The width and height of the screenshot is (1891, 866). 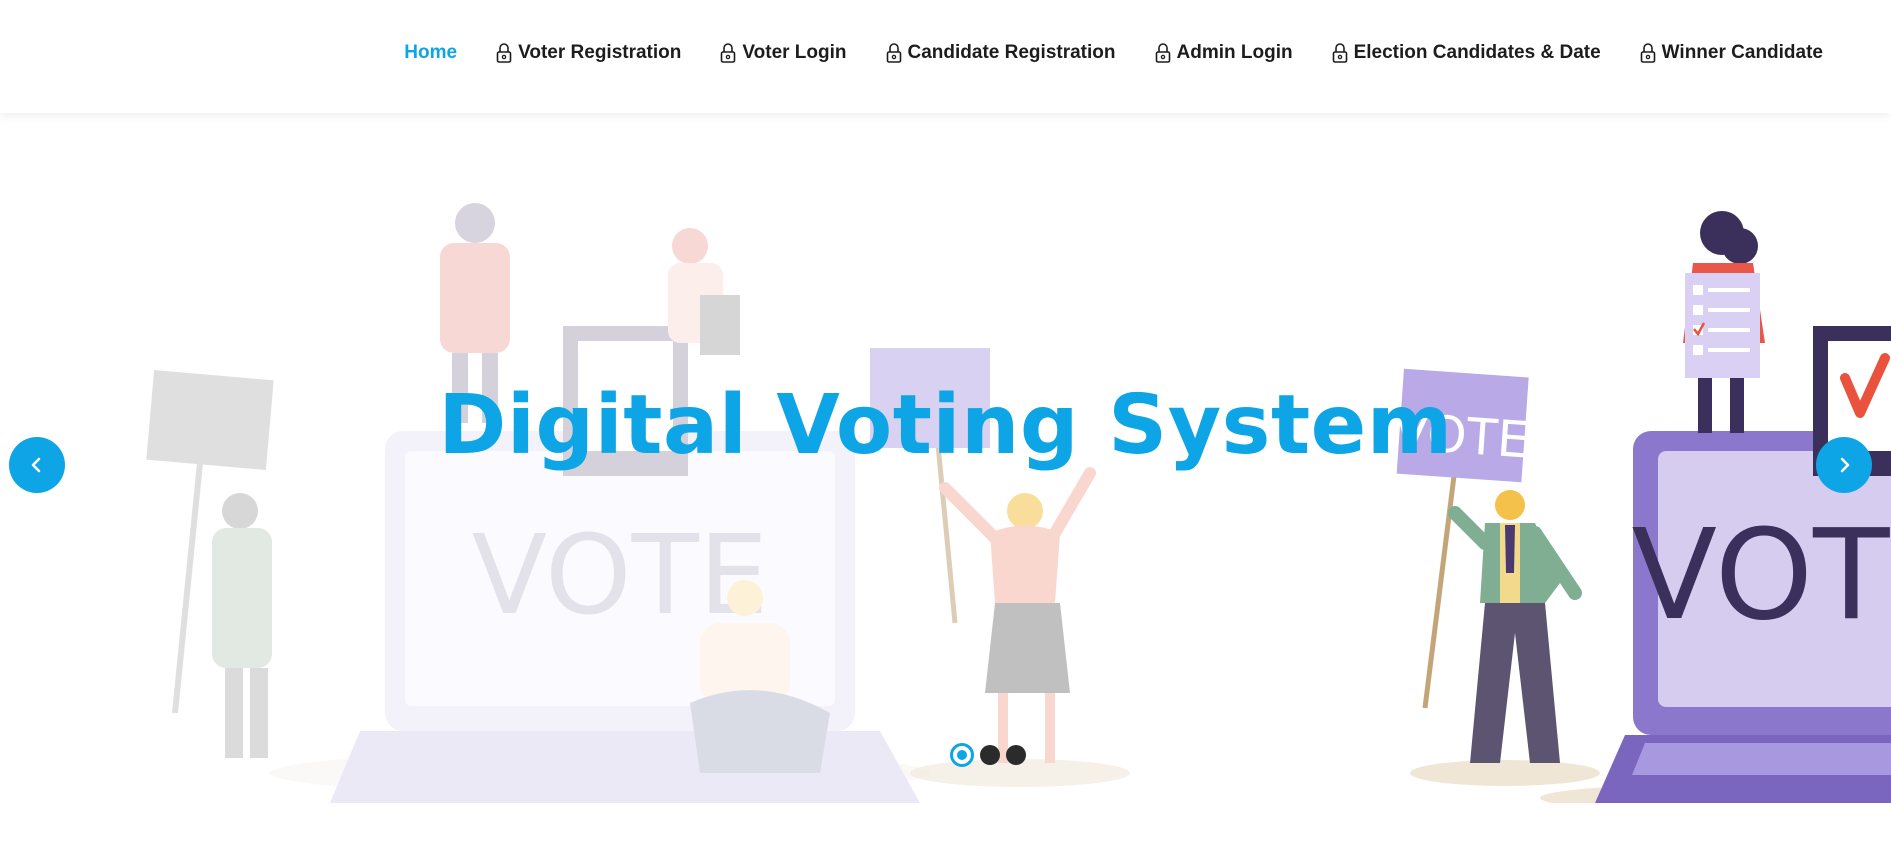 I want to click on nav-item-label: Winner Candidate, so click(x=1742, y=52).